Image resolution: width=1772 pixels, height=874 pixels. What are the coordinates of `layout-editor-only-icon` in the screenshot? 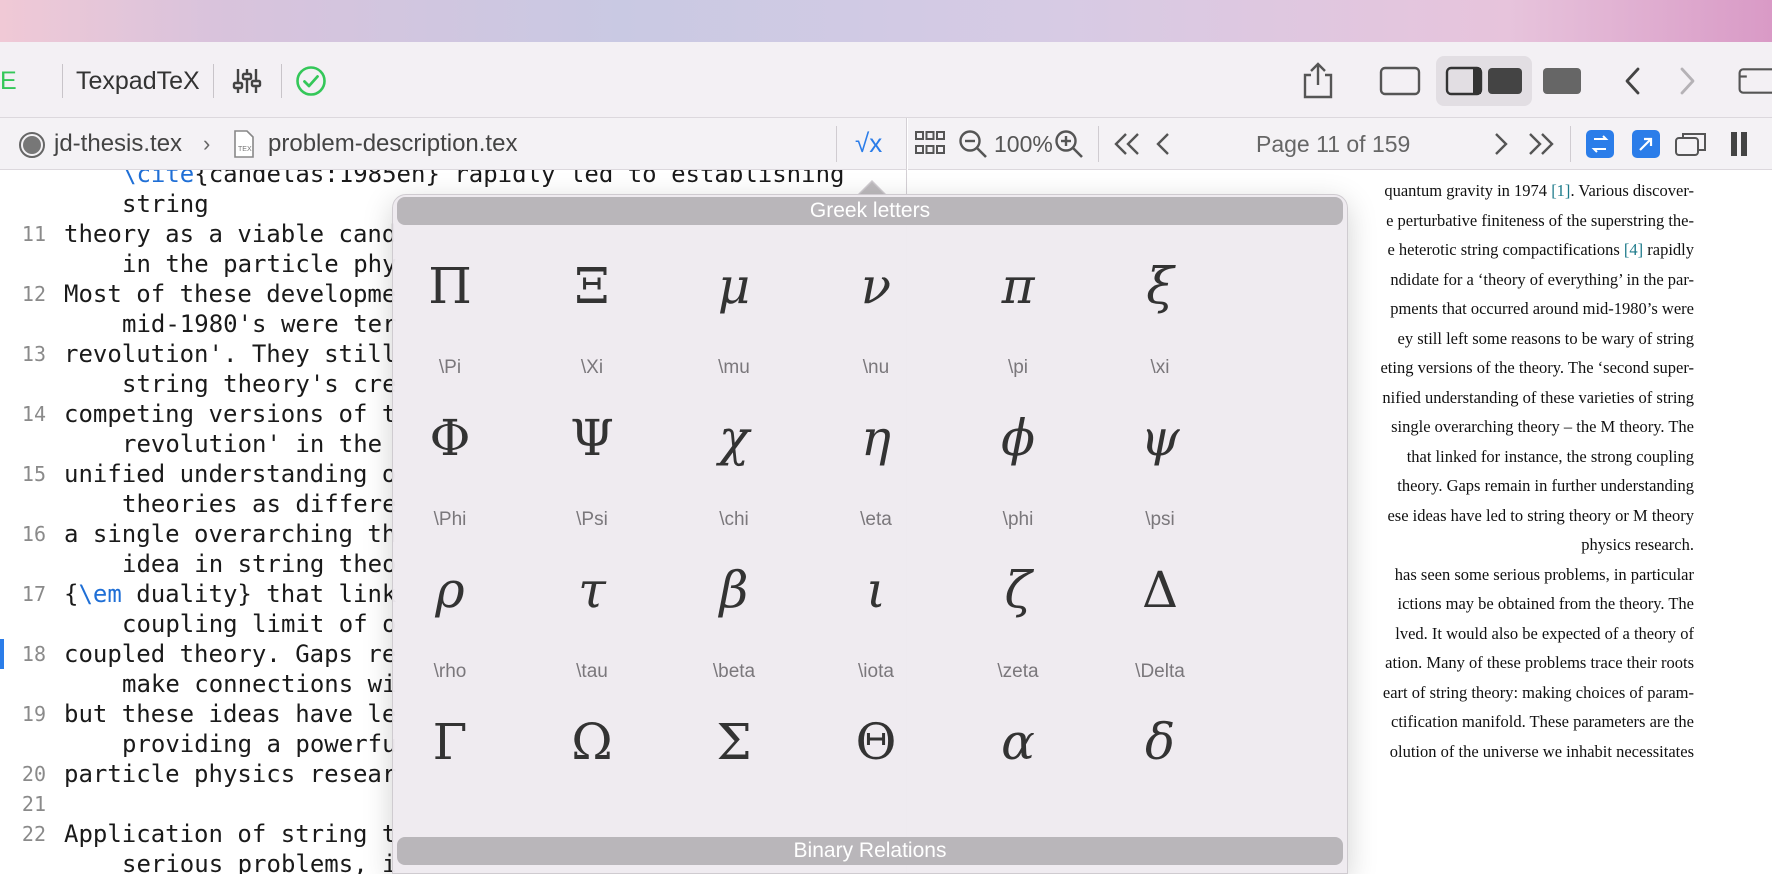 It's located at (1400, 81).